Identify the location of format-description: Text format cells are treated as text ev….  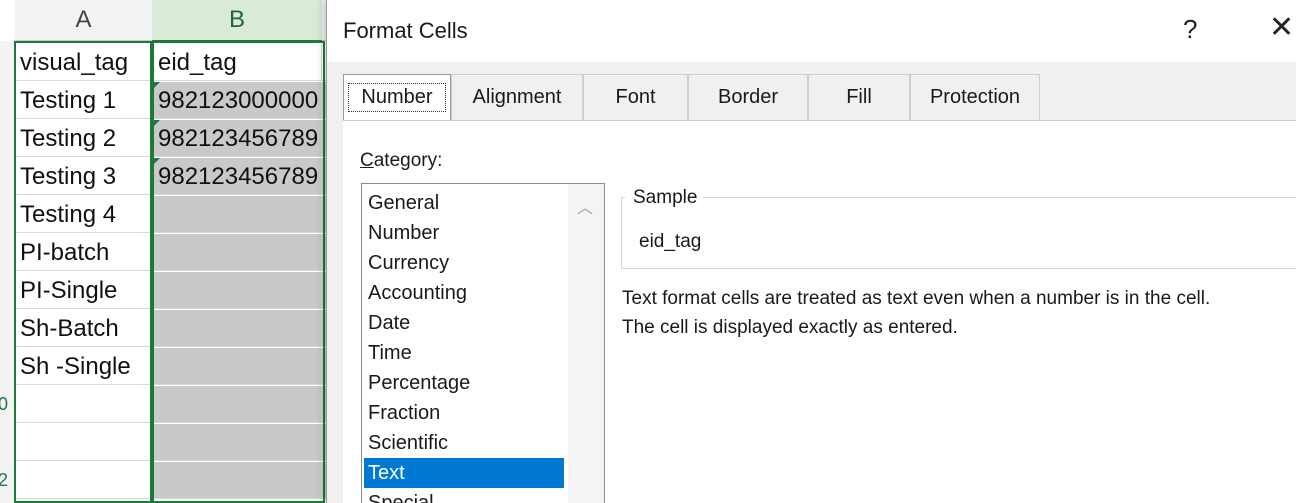
(916, 313).